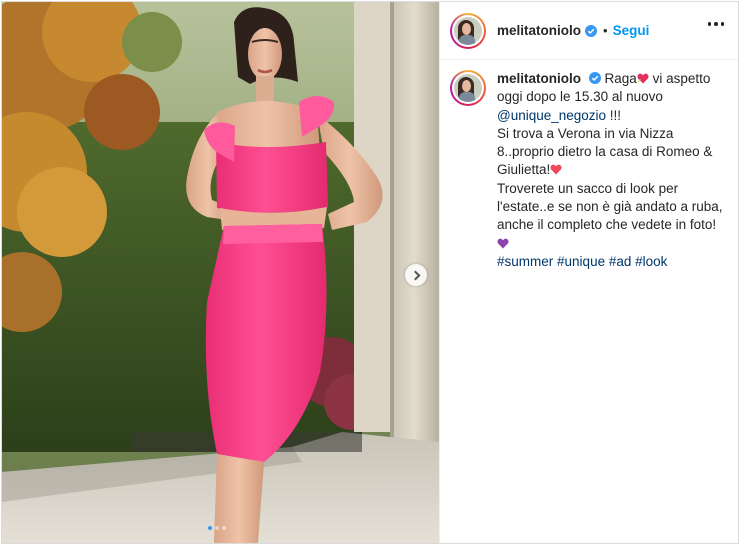  I want to click on username-link: melitatoniolo, so click(539, 30).